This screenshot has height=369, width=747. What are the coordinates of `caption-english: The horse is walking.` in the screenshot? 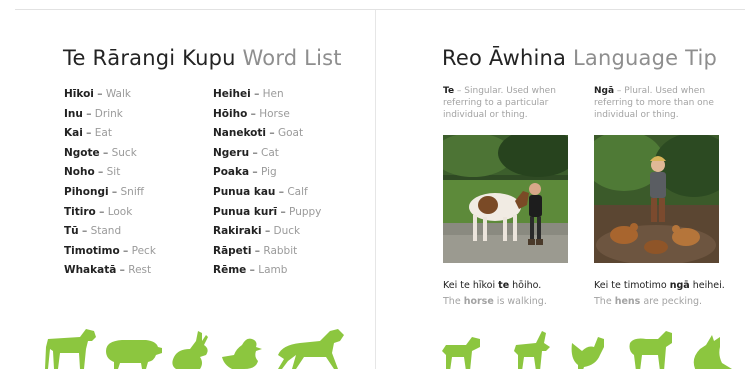 It's located at (495, 301).